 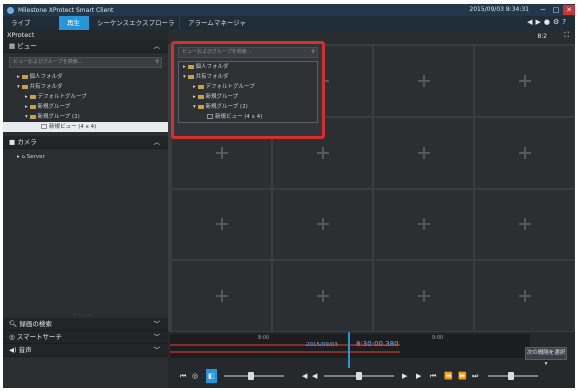 What do you see at coordinates (304, 376) in the screenshot?
I see `reverse-step-icon: ◀` at bounding box center [304, 376].